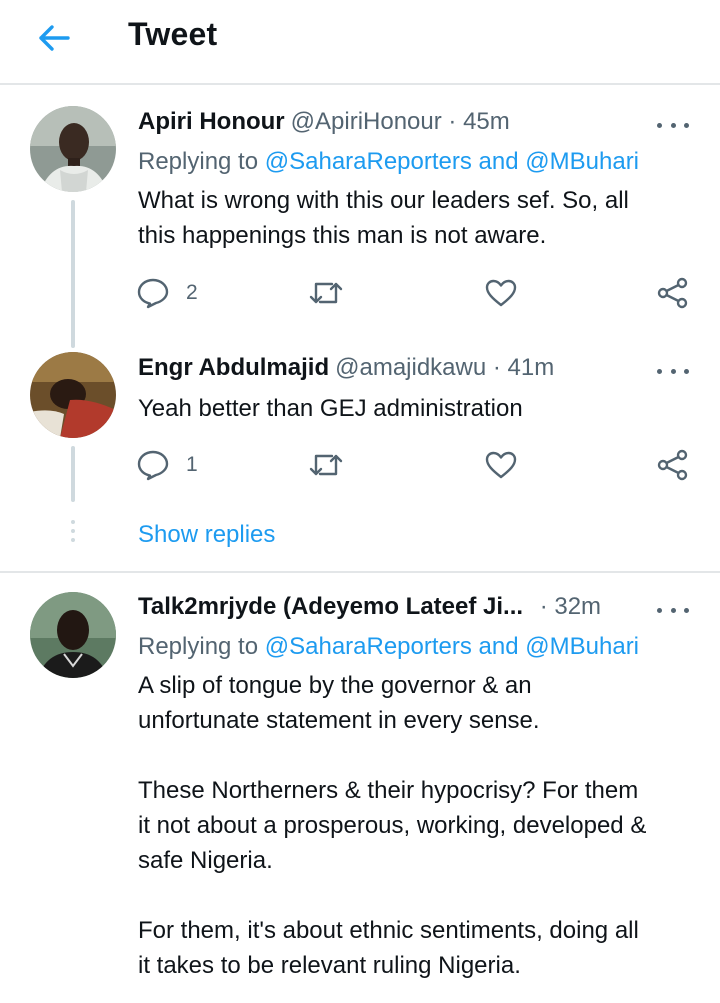 The height and width of the screenshot is (1003, 720). I want to click on reply-count: 2, so click(192, 292).